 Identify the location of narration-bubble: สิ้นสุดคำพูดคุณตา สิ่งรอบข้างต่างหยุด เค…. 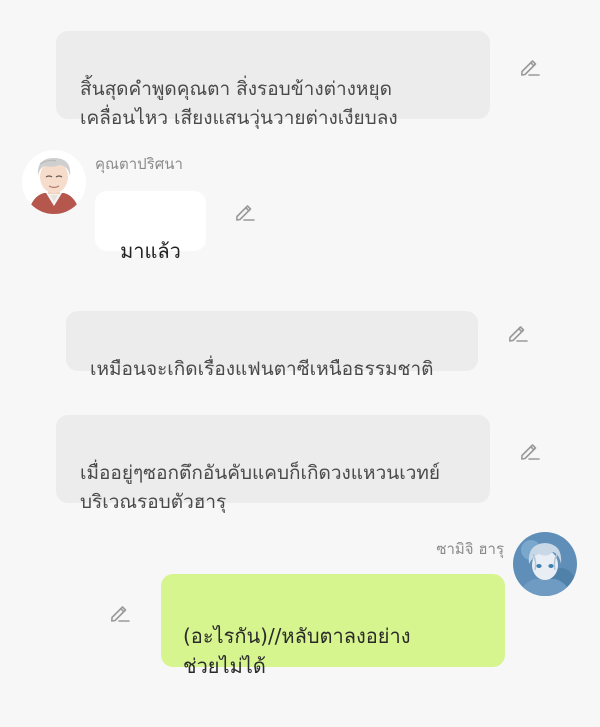
(273, 80).